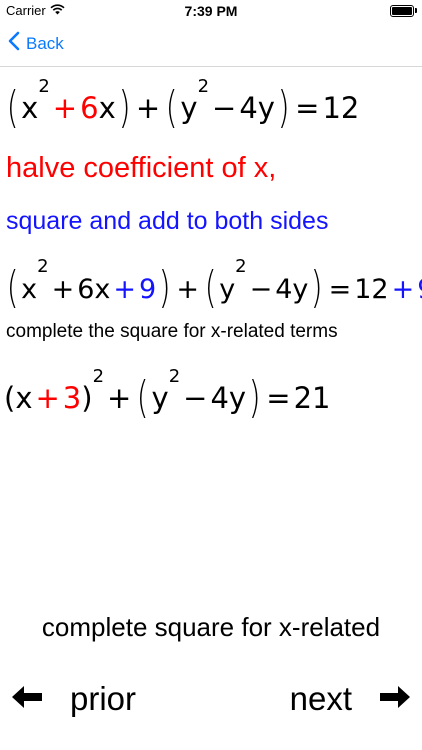 Image resolution: width=422 pixels, height=750 pixels. Describe the element at coordinates (18, 398) in the screenshot. I see `term-open-x: (x` at that location.